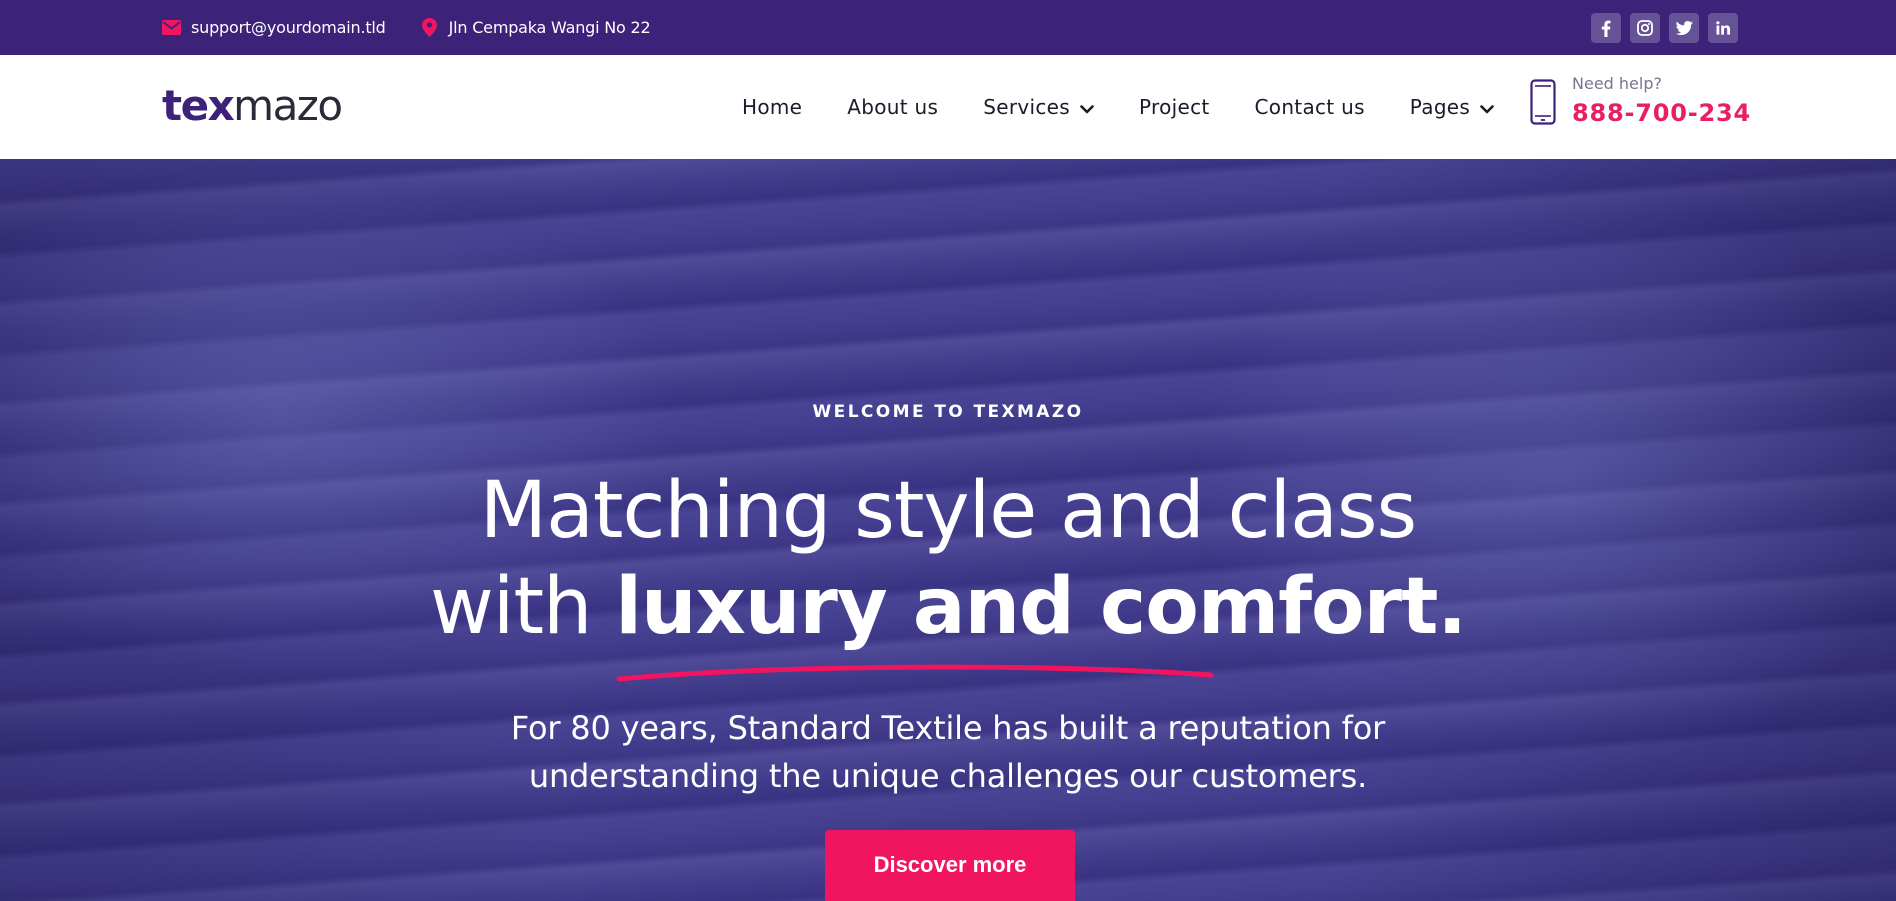 The image size is (1896, 901). What do you see at coordinates (1684, 28) in the screenshot?
I see `twitter-icon` at bounding box center [1684, 28].